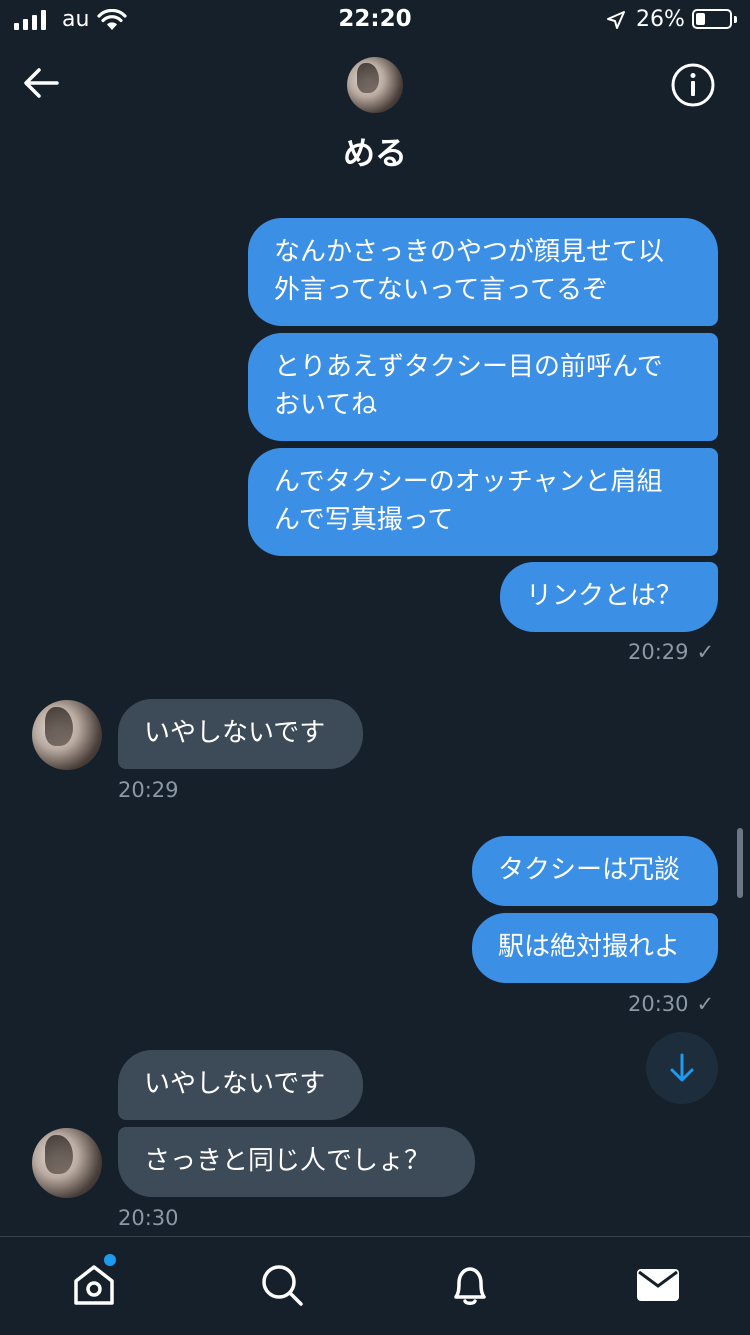 The width and height of the screenshot is (750, 1335). Describe the element at coordinates (375, 1285) in the screenshot. I see `tab-bar` at that location.